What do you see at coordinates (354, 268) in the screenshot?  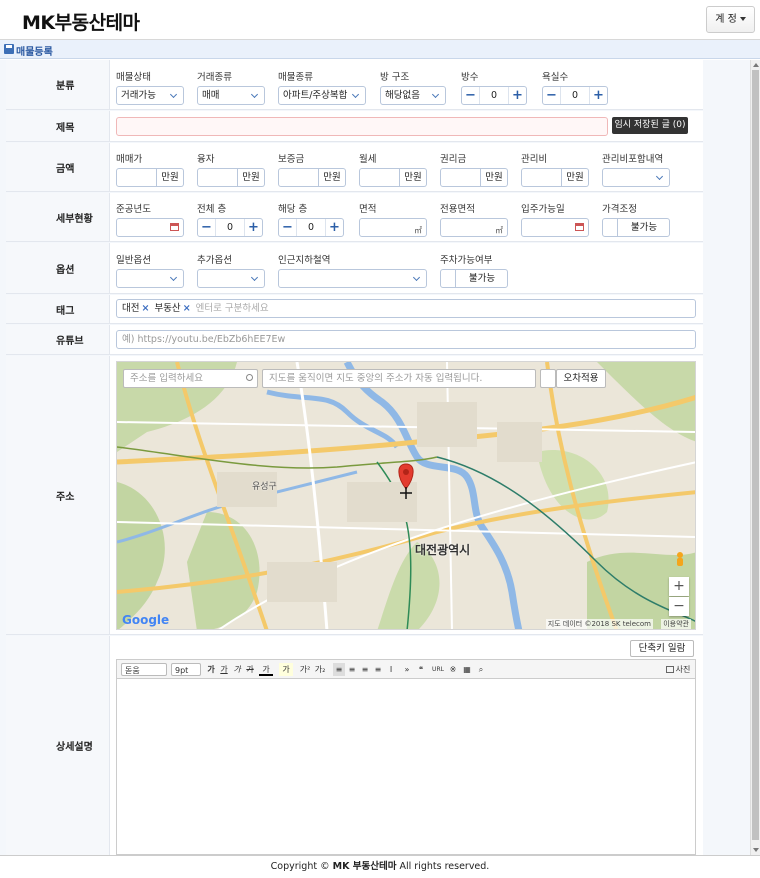 I see `options-row: 옵션 일반옵션 추가옵션 인근지하철역 주차가능여부 불가능` at bounding box center [354, 268].